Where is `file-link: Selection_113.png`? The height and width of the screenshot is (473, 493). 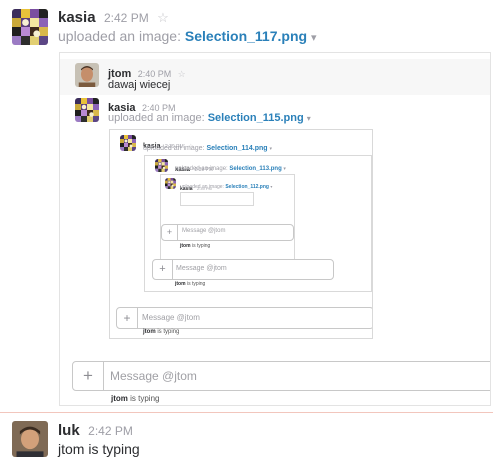
file-link: Selection_113.png is located at coordinates (255, 169).